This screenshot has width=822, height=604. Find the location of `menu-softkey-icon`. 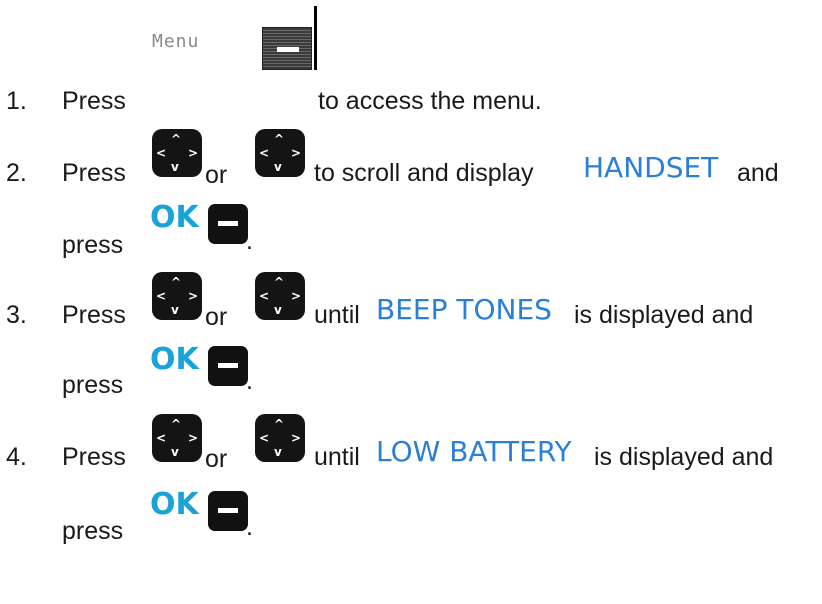

menu-softkey-icon is located at coordinates (287, 48).